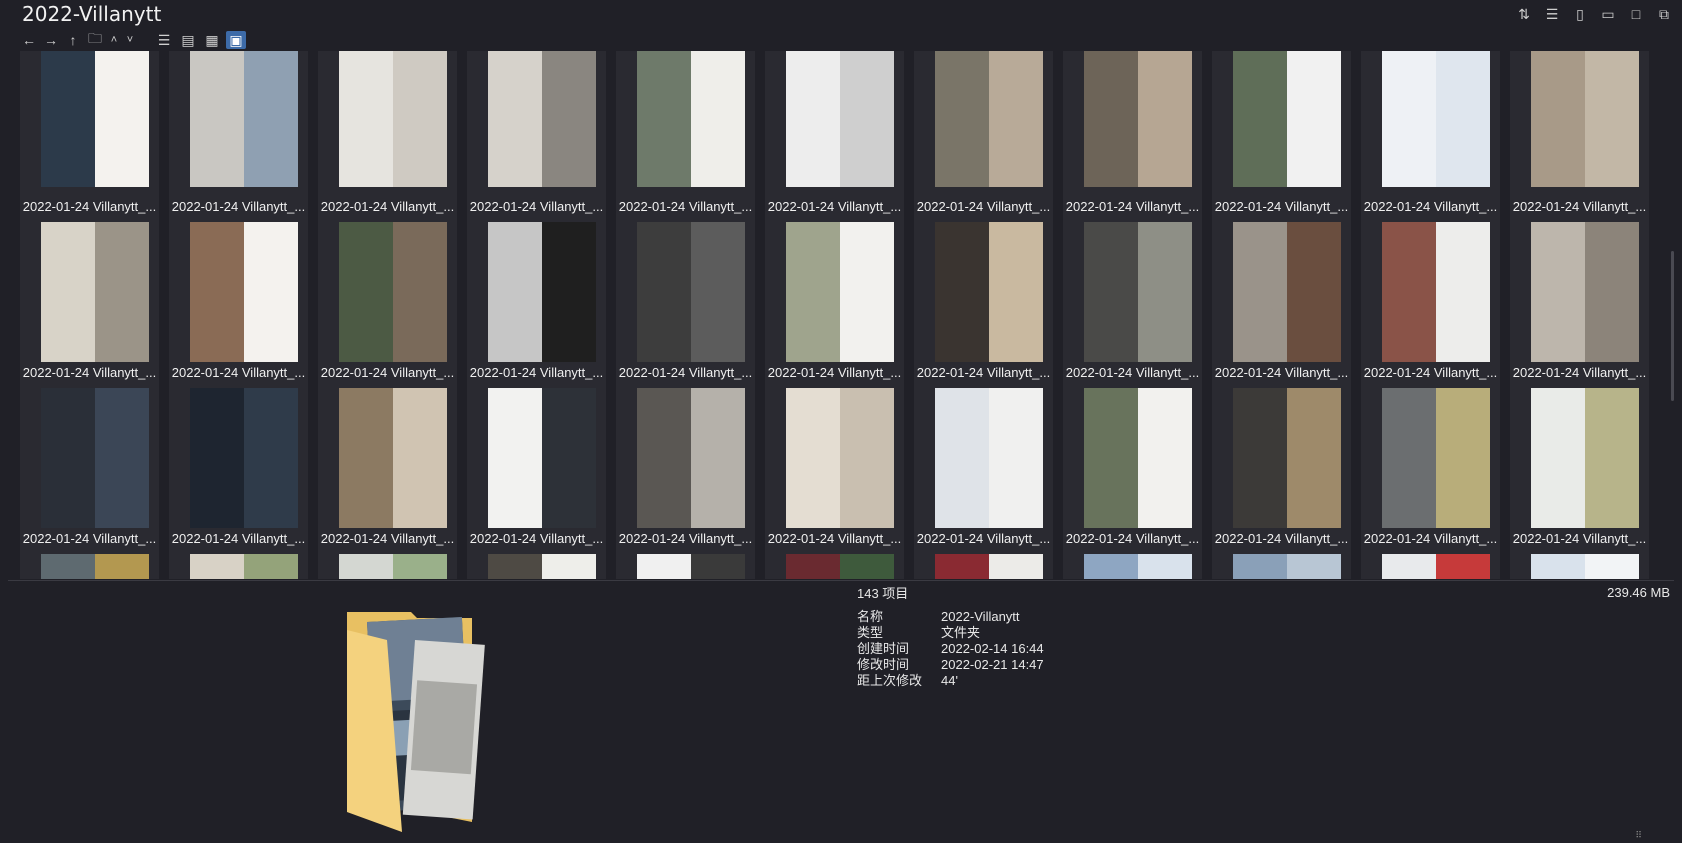 Image resolution: width=1682 pixels, height=843 pixels. I want to click on property-value: 2022-02-14 16:44, so click(992, 648).